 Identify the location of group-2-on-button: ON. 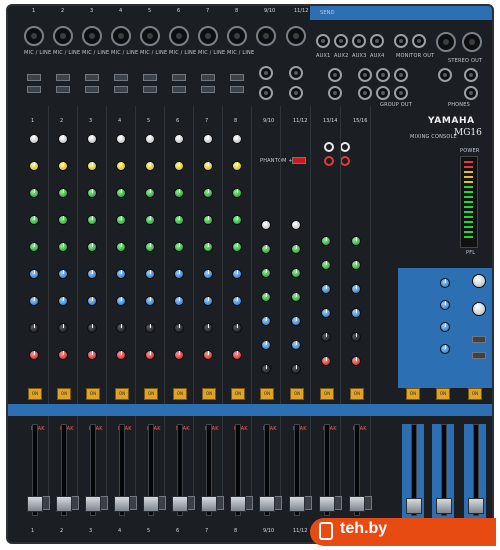
(443, 394).